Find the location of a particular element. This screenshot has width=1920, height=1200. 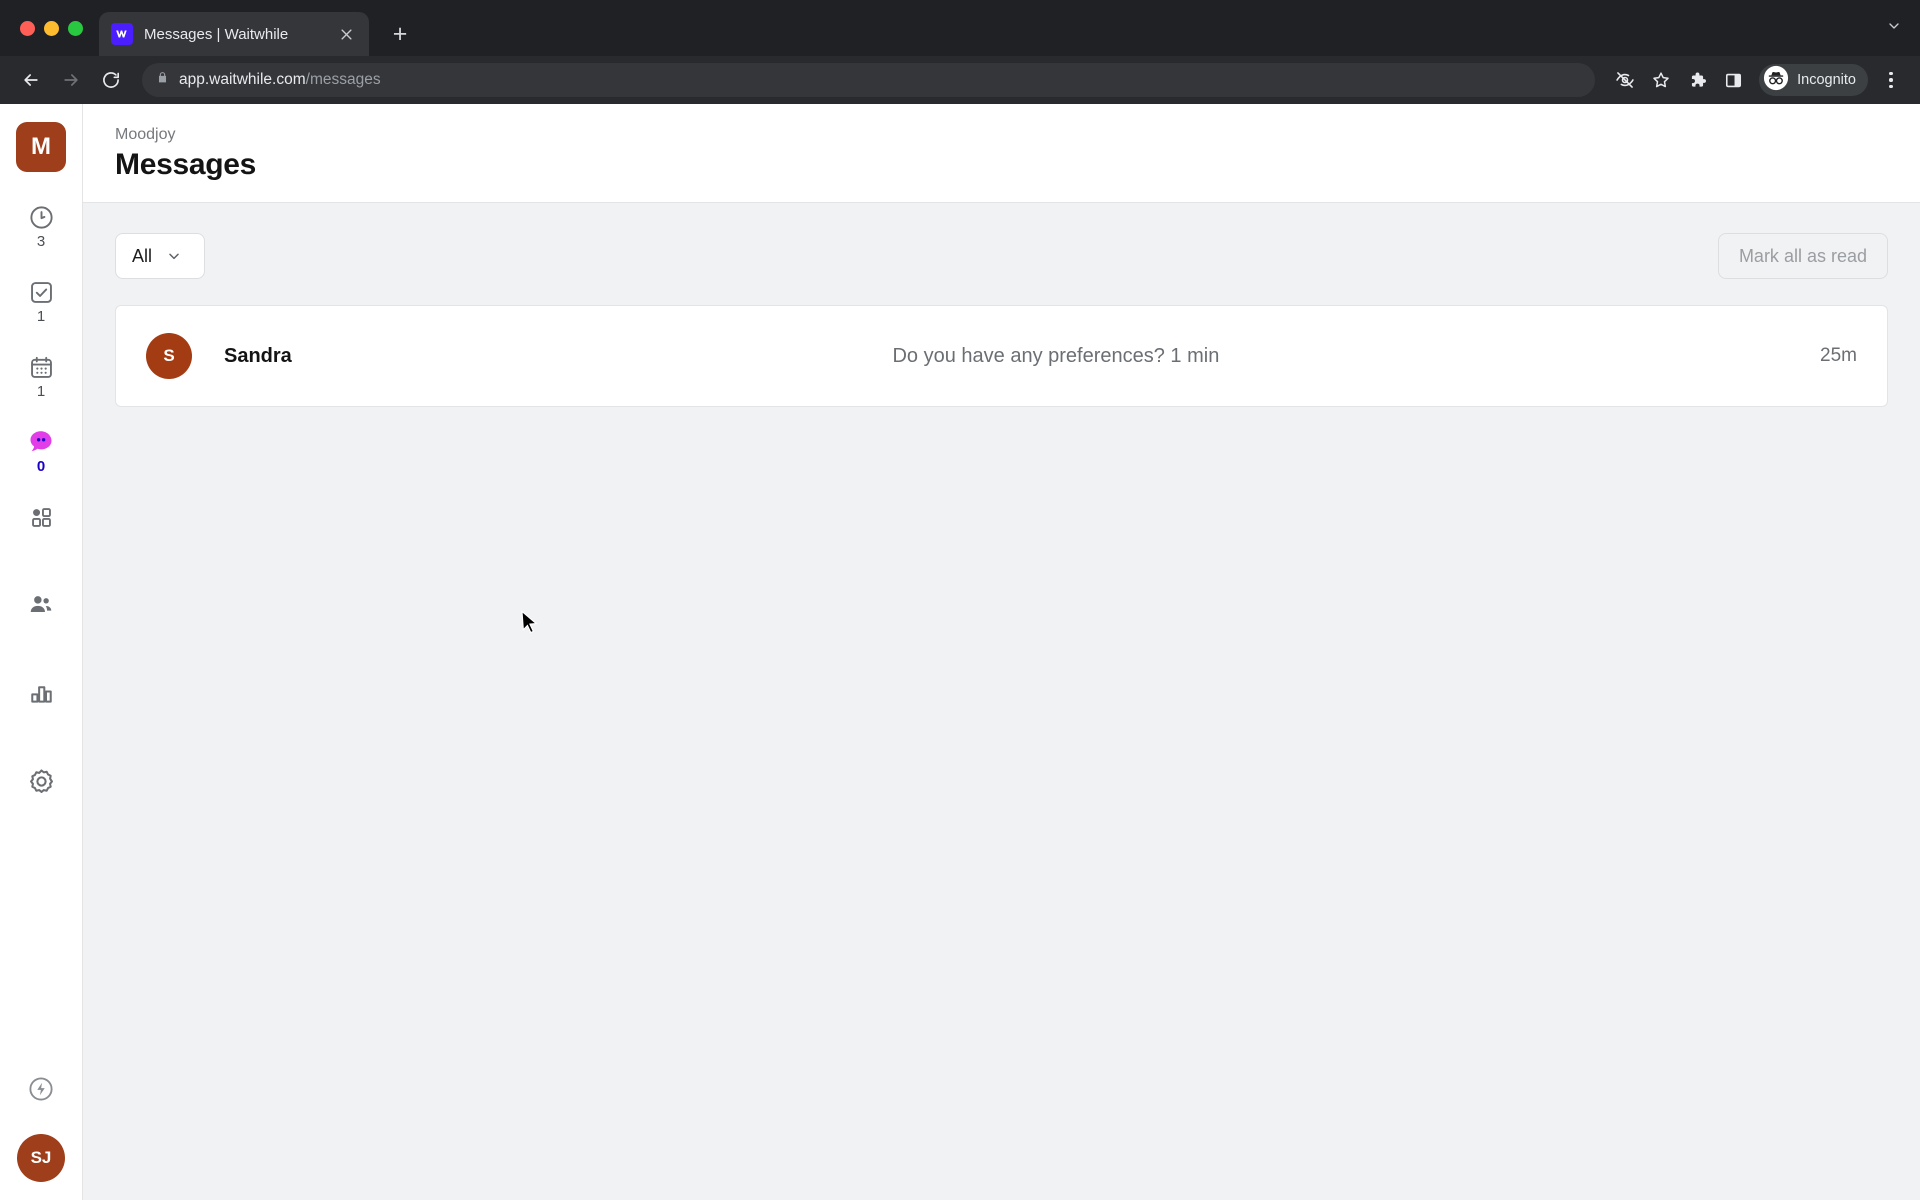

org-logo: M is located at coordinates (41, 147).